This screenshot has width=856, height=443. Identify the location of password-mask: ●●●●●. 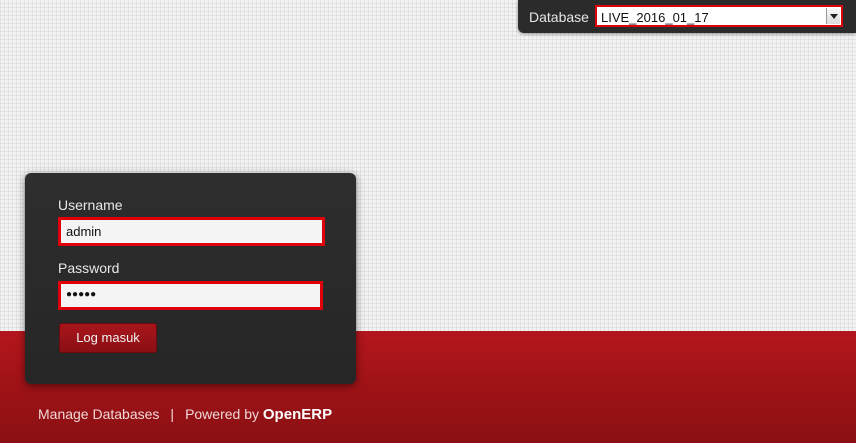
(81, 294).